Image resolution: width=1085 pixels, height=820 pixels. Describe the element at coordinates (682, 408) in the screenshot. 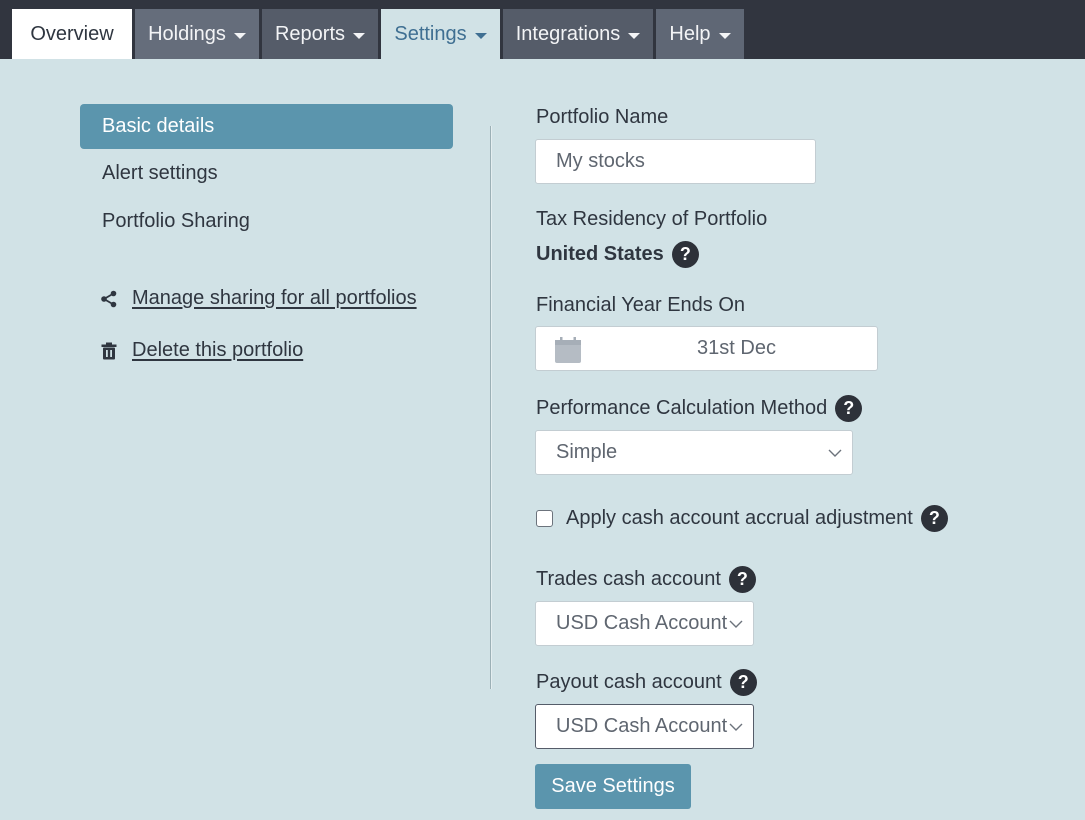

I see `performance-method-label: Performance Calculation Method` at that location.